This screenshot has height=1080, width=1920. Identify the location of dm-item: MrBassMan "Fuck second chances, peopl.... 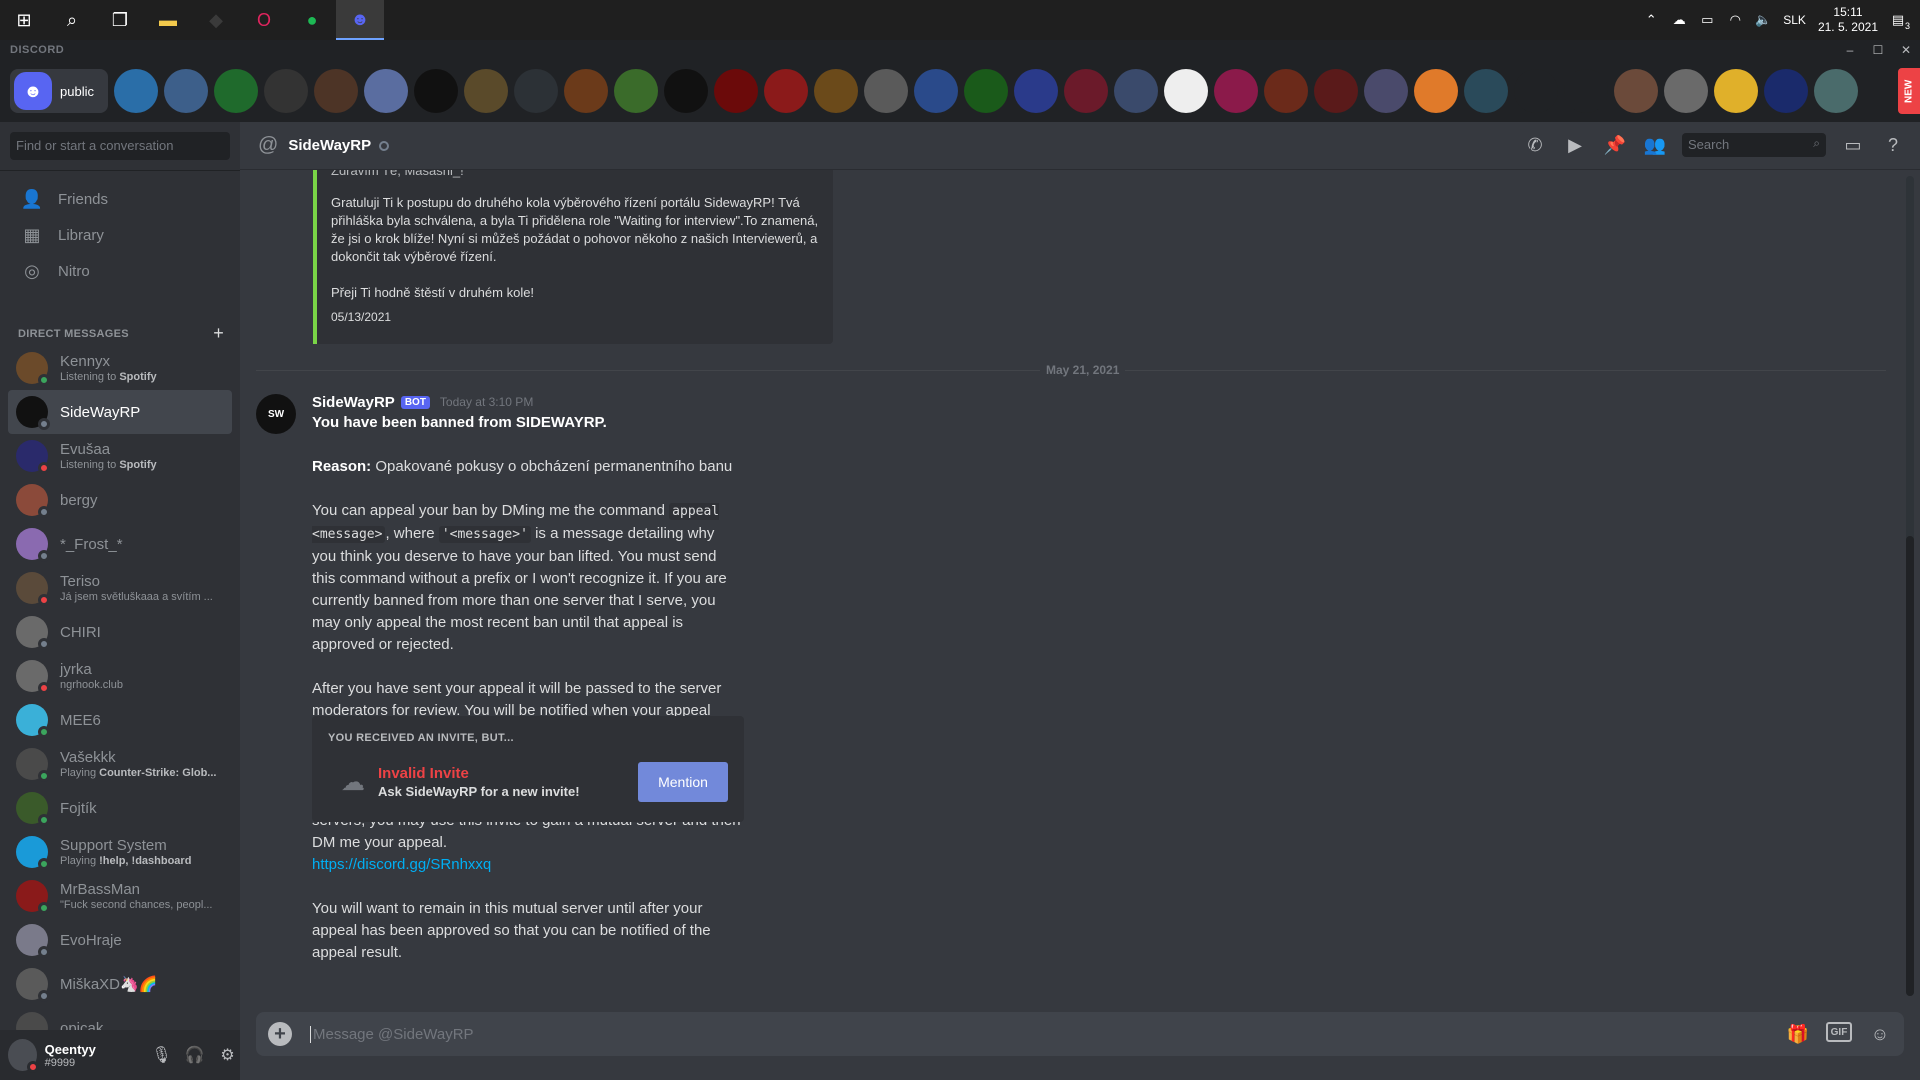
(120, 896).